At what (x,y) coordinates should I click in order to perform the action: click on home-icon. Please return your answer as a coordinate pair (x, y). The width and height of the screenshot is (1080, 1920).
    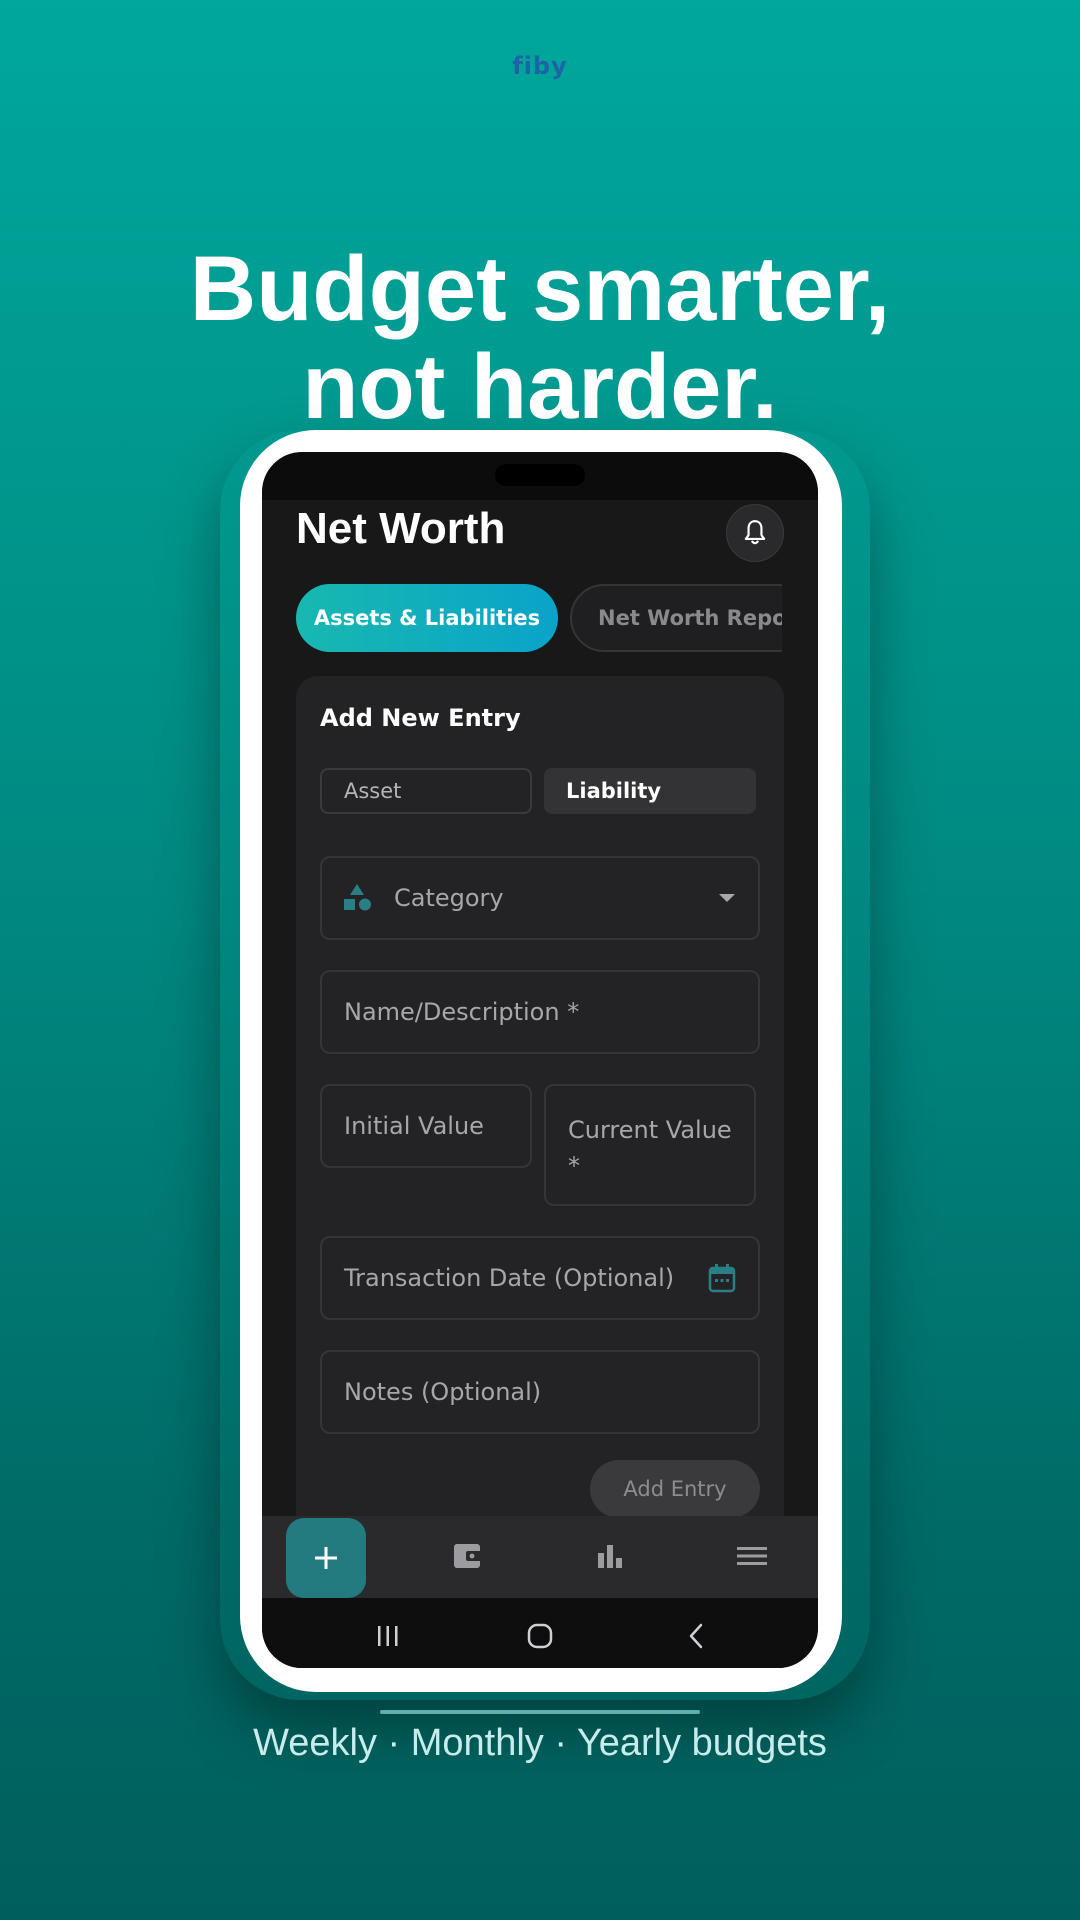
    Looking at the image, I should click on (540, 1636).